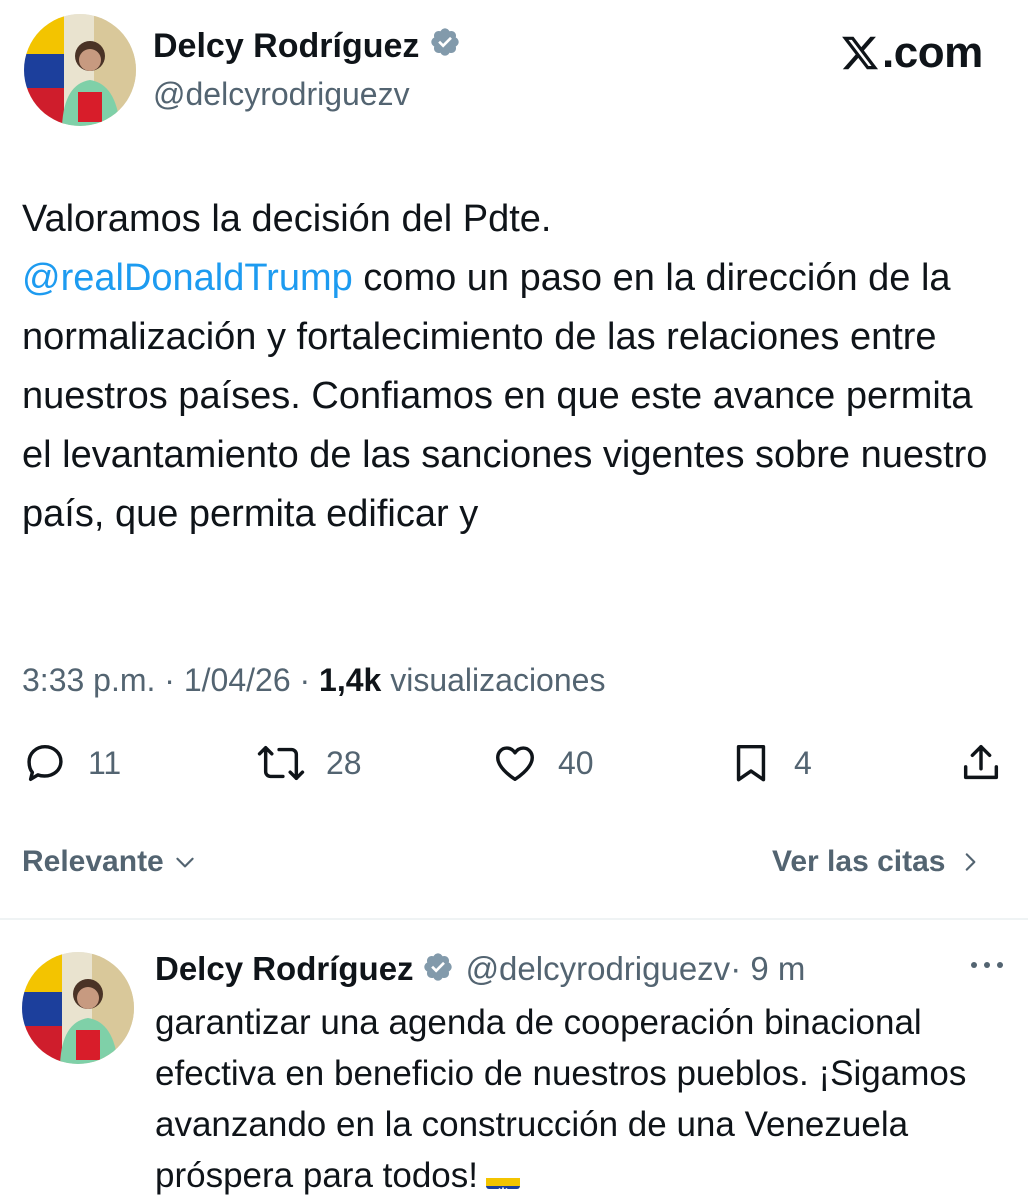  What do you see at coordinates (170, 680) in the screenshot?
I see `tweet-timestamp: 3:33 p.m. · 1/04/26 ·` at bounding box center [170, 680].